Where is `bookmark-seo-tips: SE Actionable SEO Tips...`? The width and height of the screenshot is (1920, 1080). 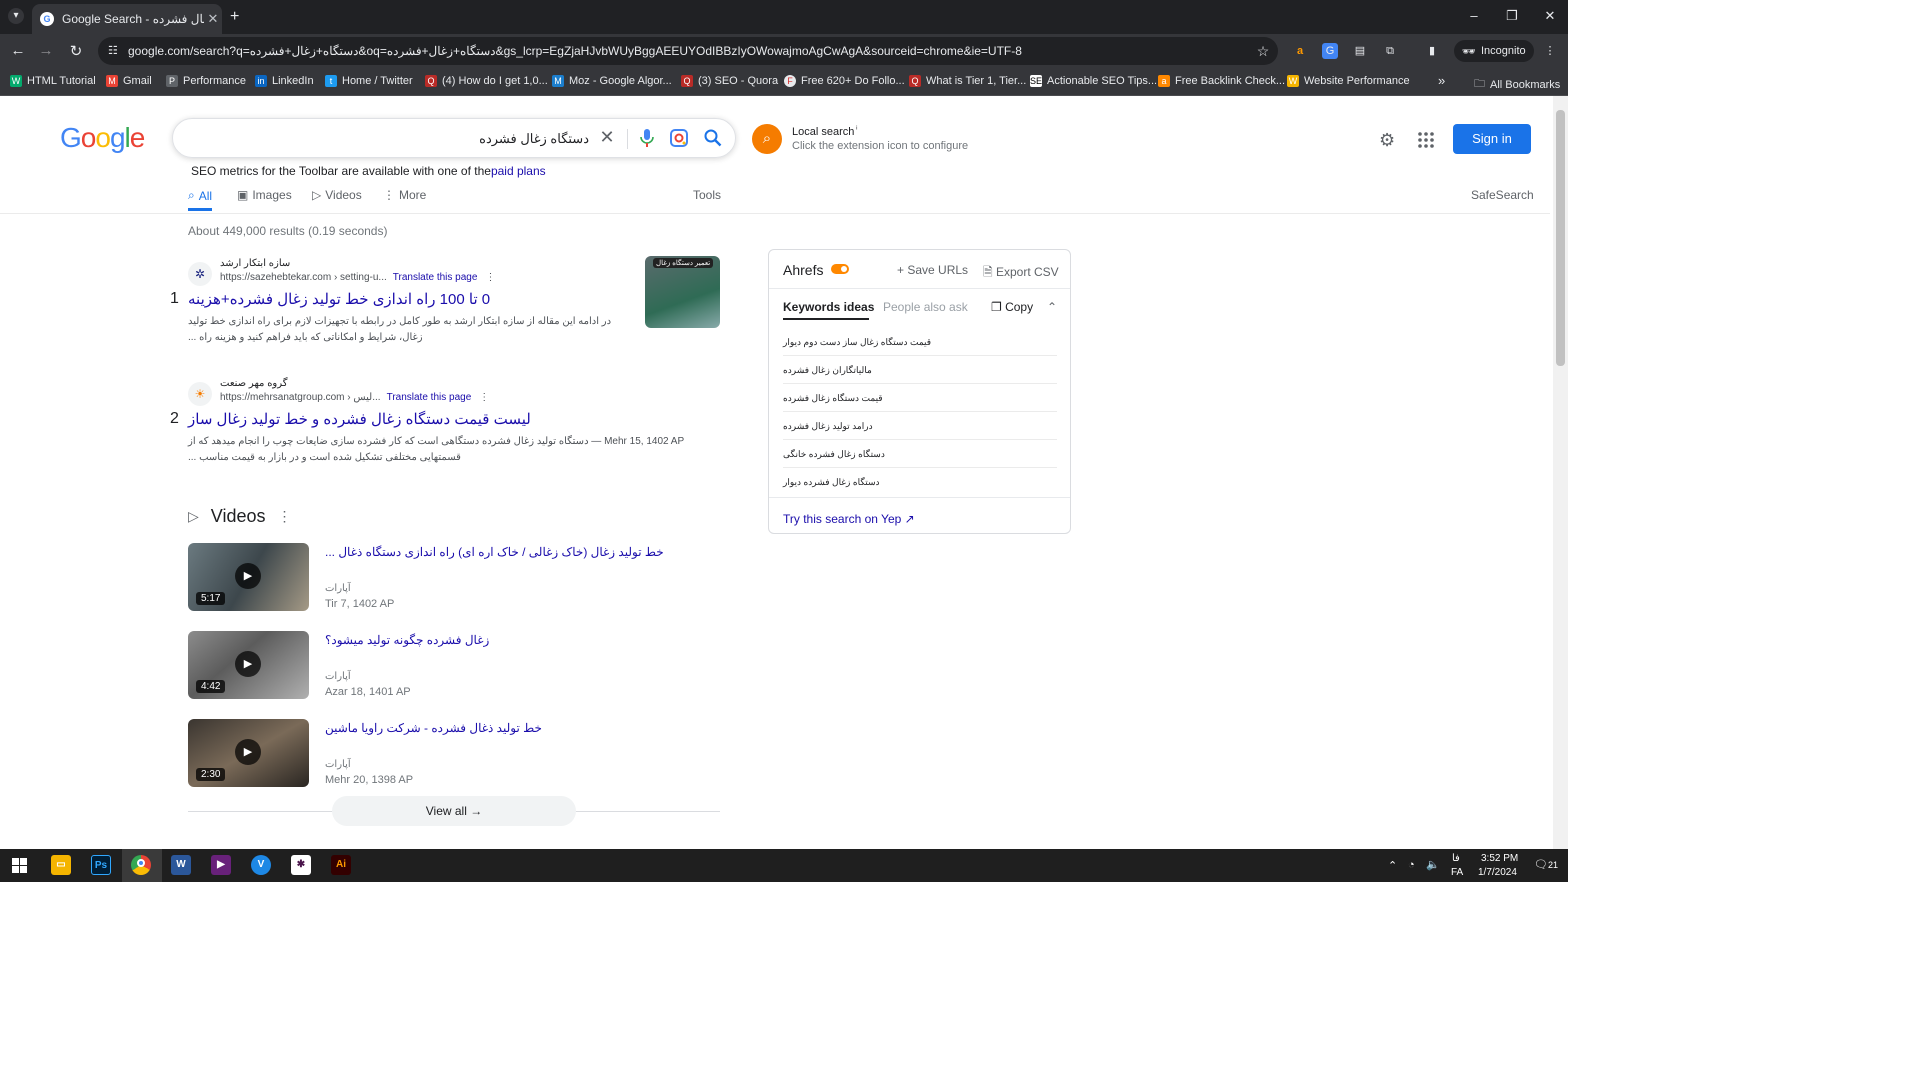 bookmark-seo-tips: SE Actionable SEO Tips... is located at coordinates (1093, 81).